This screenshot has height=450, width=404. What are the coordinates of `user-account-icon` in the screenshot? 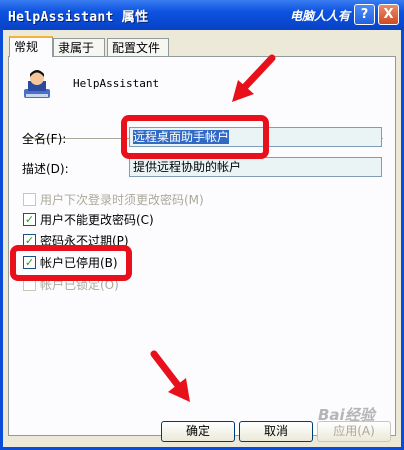 It's located at (37, 84).